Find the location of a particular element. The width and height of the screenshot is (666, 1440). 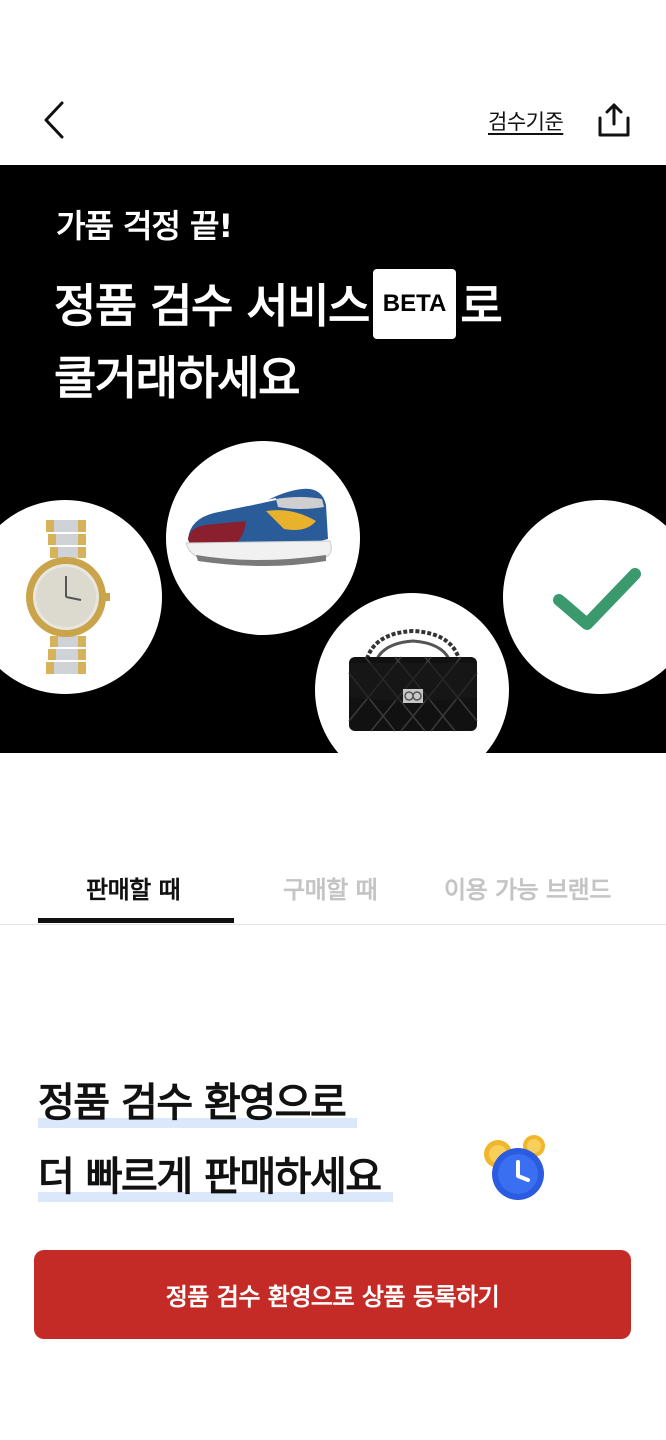

tab-bar: 판매할 때 구매할 때 이용 가능 브랜드 is located at coordinates (333, 888).